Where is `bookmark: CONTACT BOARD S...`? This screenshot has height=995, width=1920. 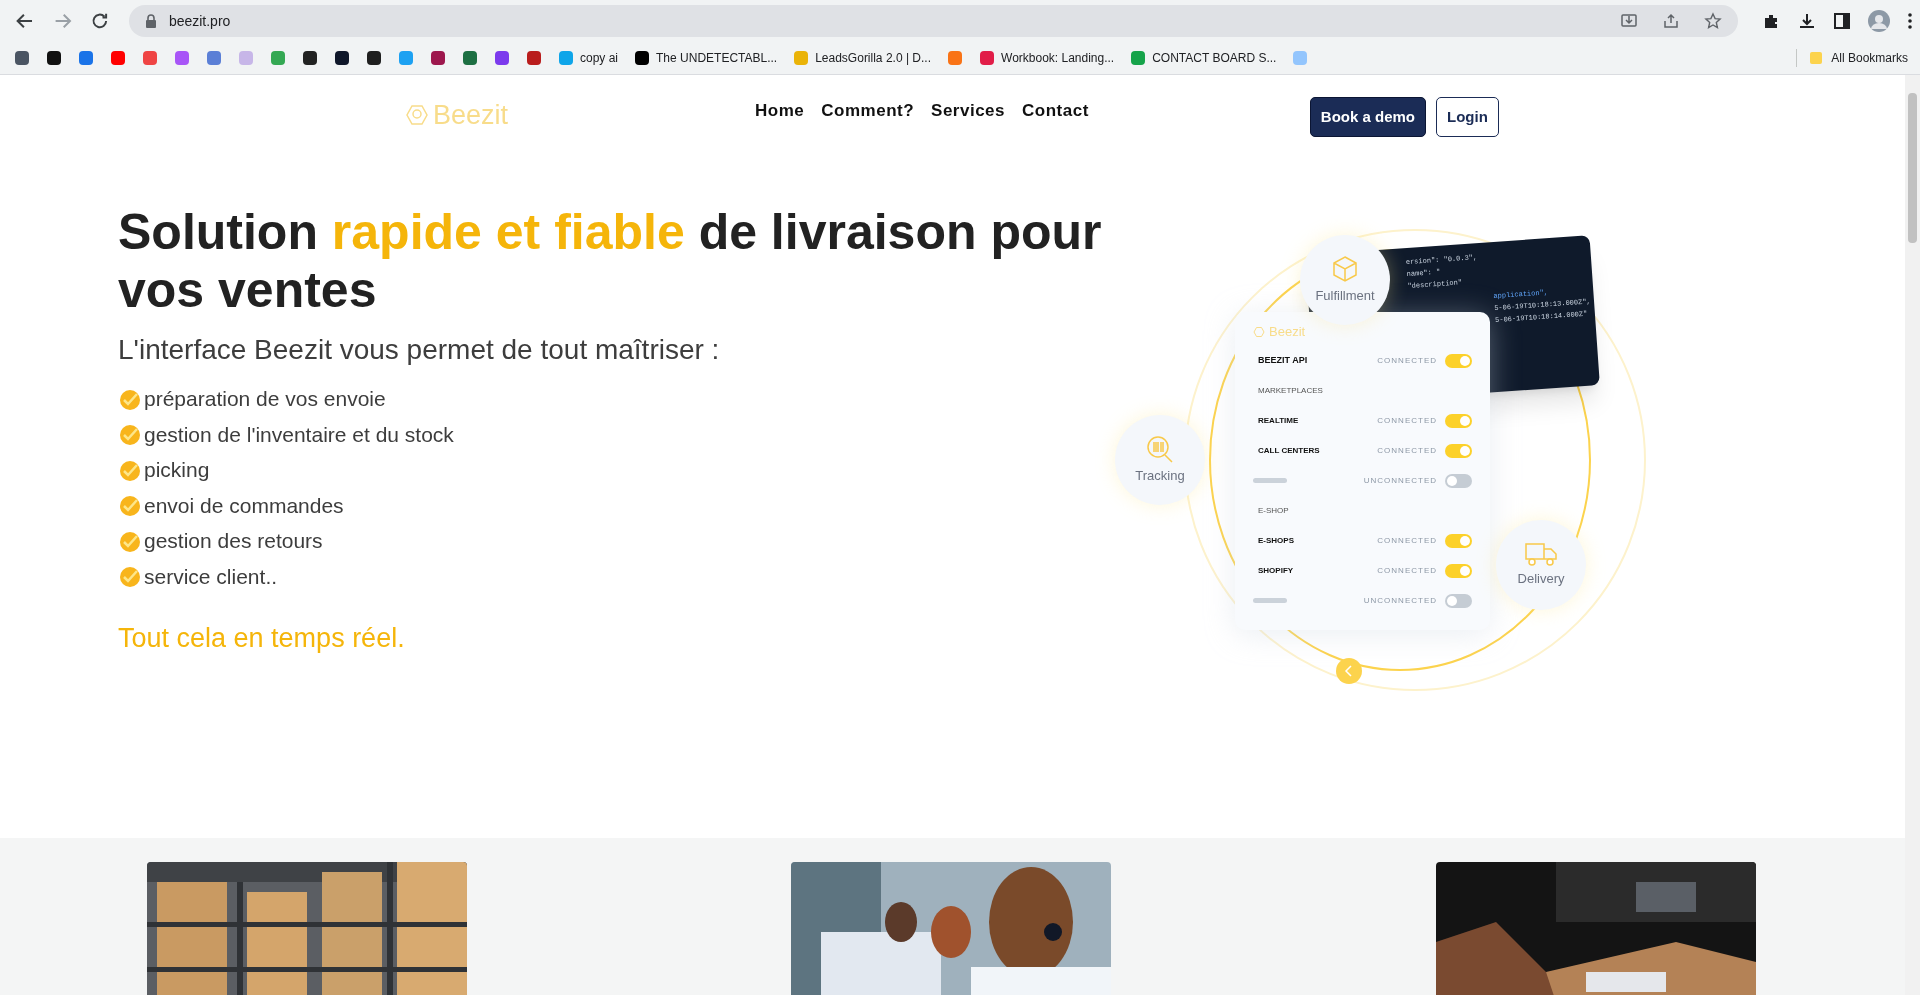
bookmark: CONTACT BOARD S... is located at coordinates (1203, 58).